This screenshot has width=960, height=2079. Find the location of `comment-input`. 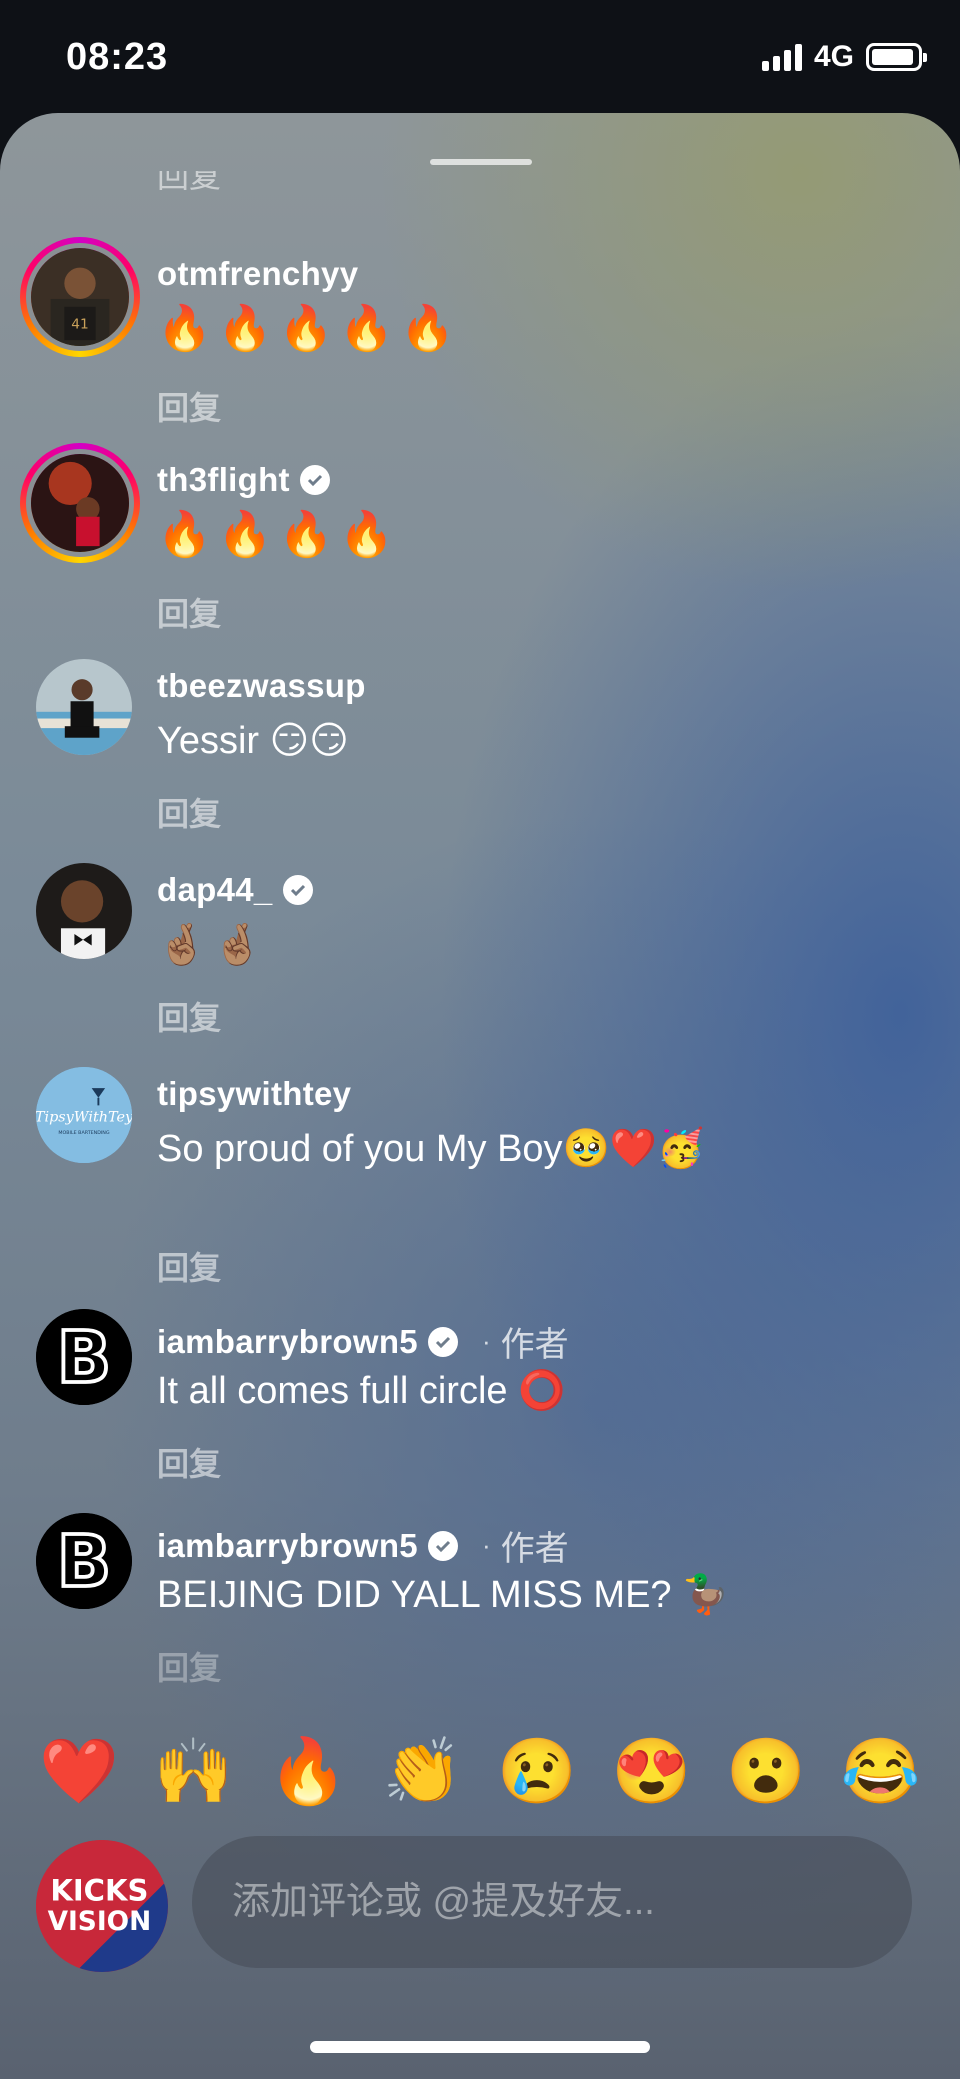

comment-input is located at coordinates (552, 1902).